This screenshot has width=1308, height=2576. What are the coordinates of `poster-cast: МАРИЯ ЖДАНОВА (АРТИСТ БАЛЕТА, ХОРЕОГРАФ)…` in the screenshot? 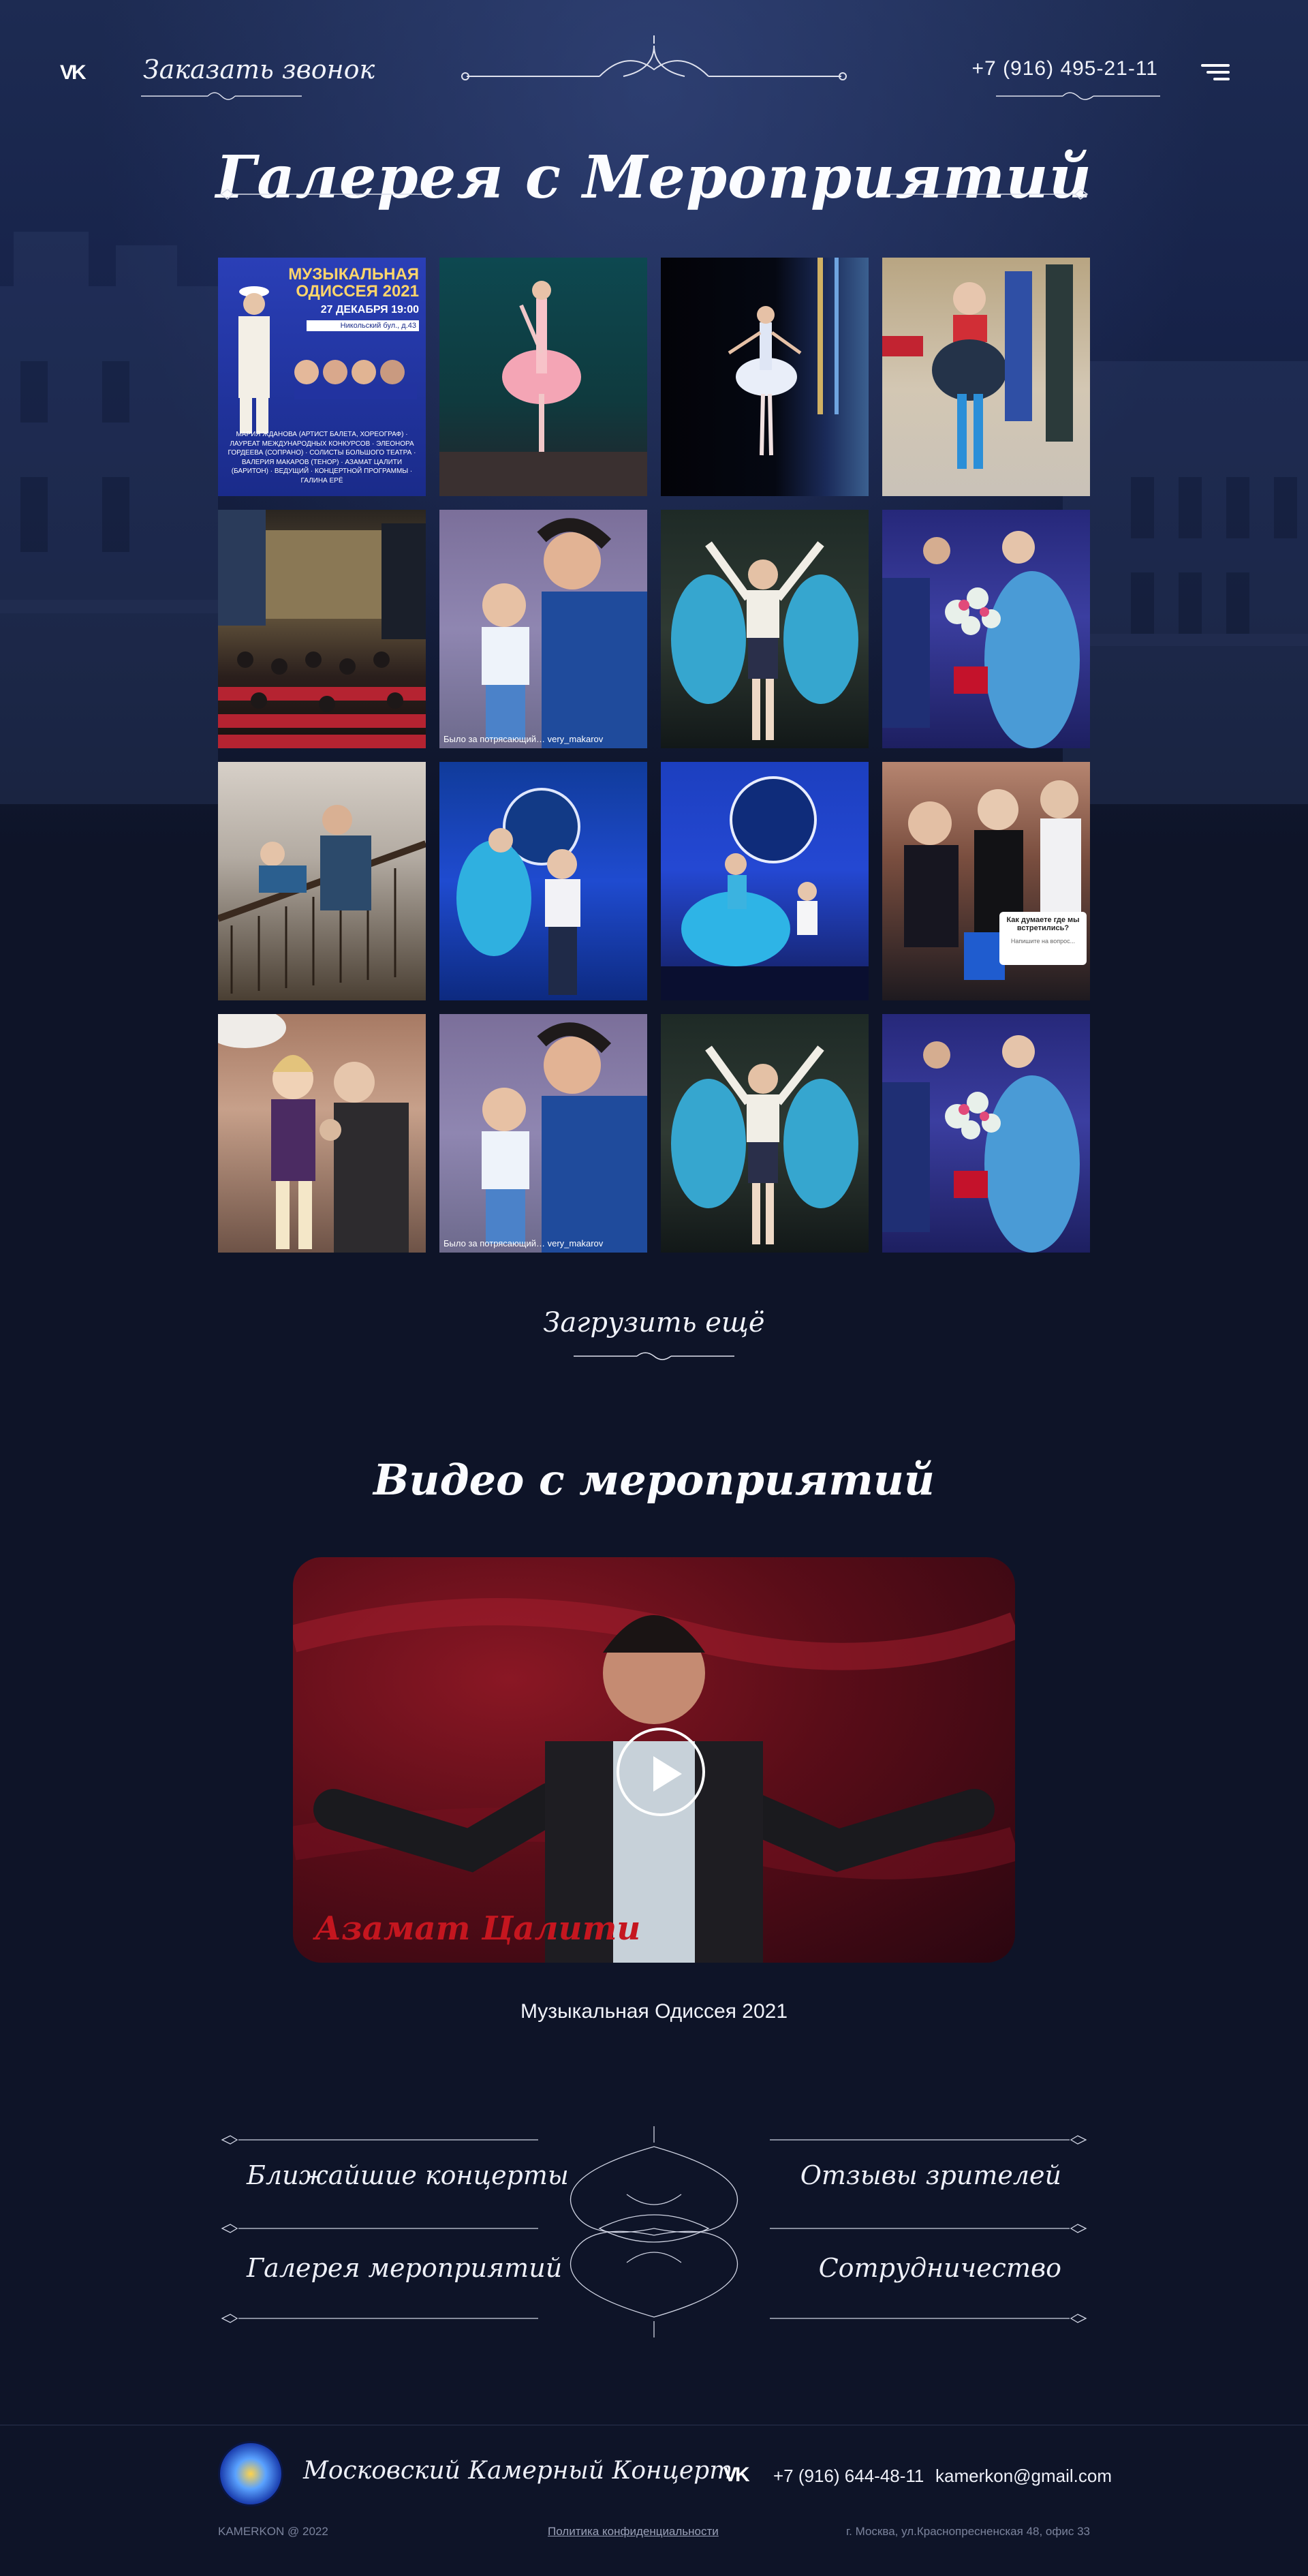 It's located at (322, 458).